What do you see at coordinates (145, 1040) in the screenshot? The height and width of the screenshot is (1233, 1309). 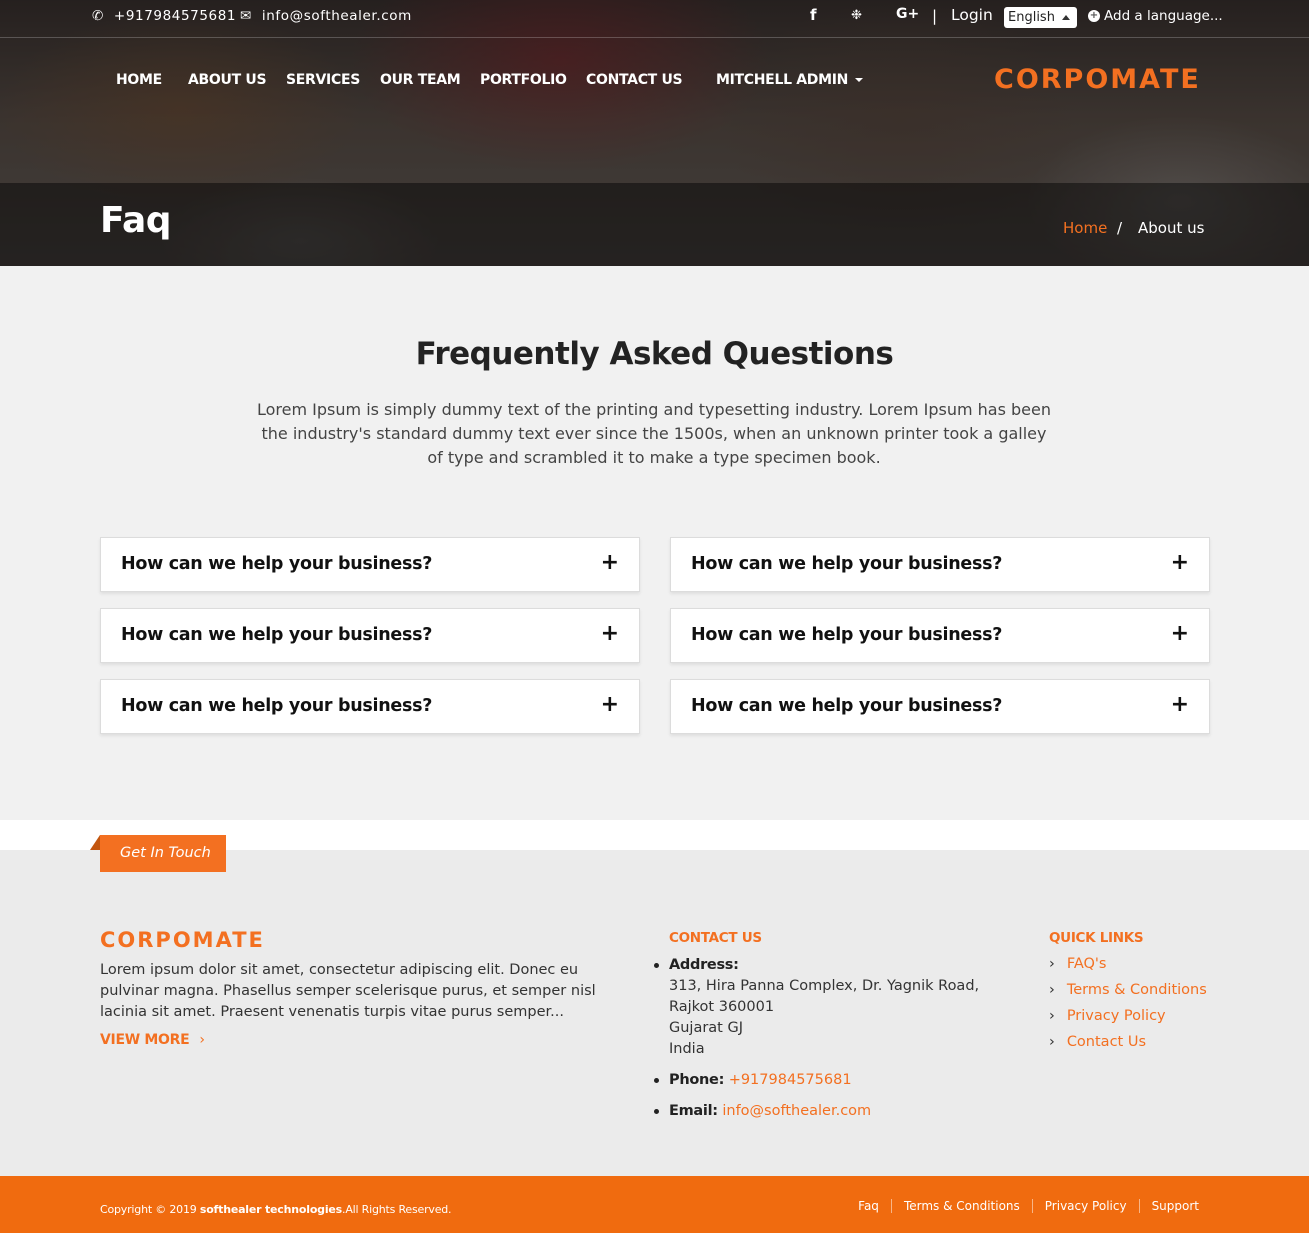 I see `view-more-label: VIEW MORE` at bounding box center [145, 1040].